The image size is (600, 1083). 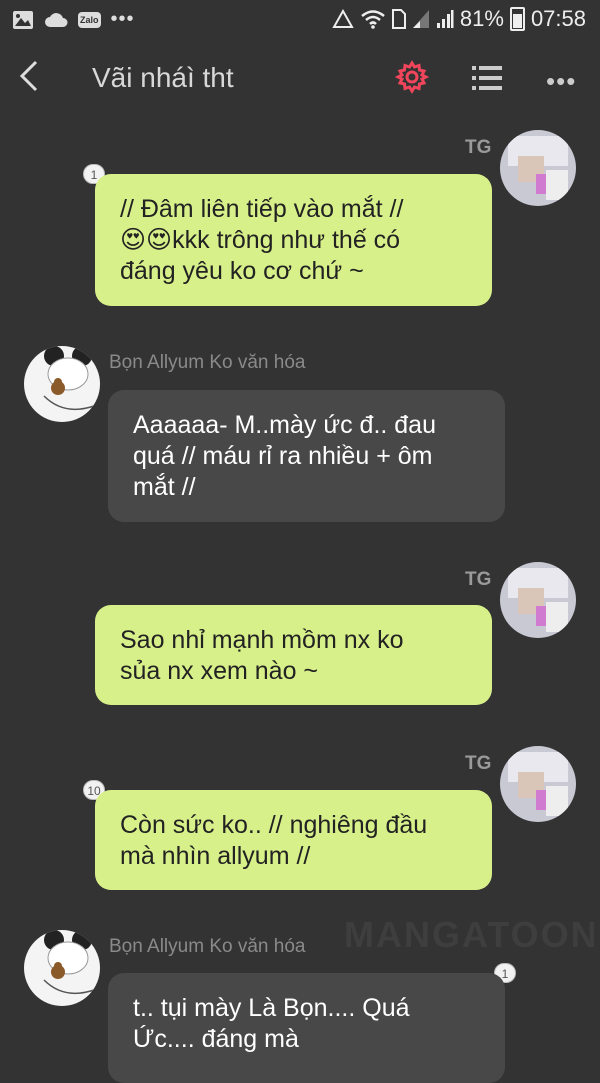 I want to click on message-line: 😍😍kkk trông như thế có, so click(x=260, y=240).